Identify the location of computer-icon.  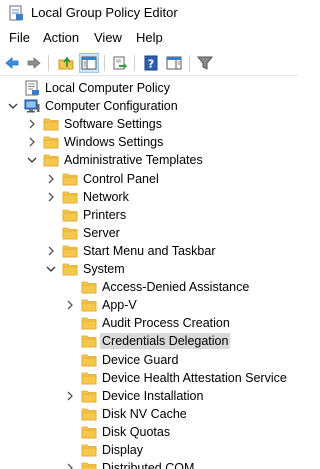
(32, 106).